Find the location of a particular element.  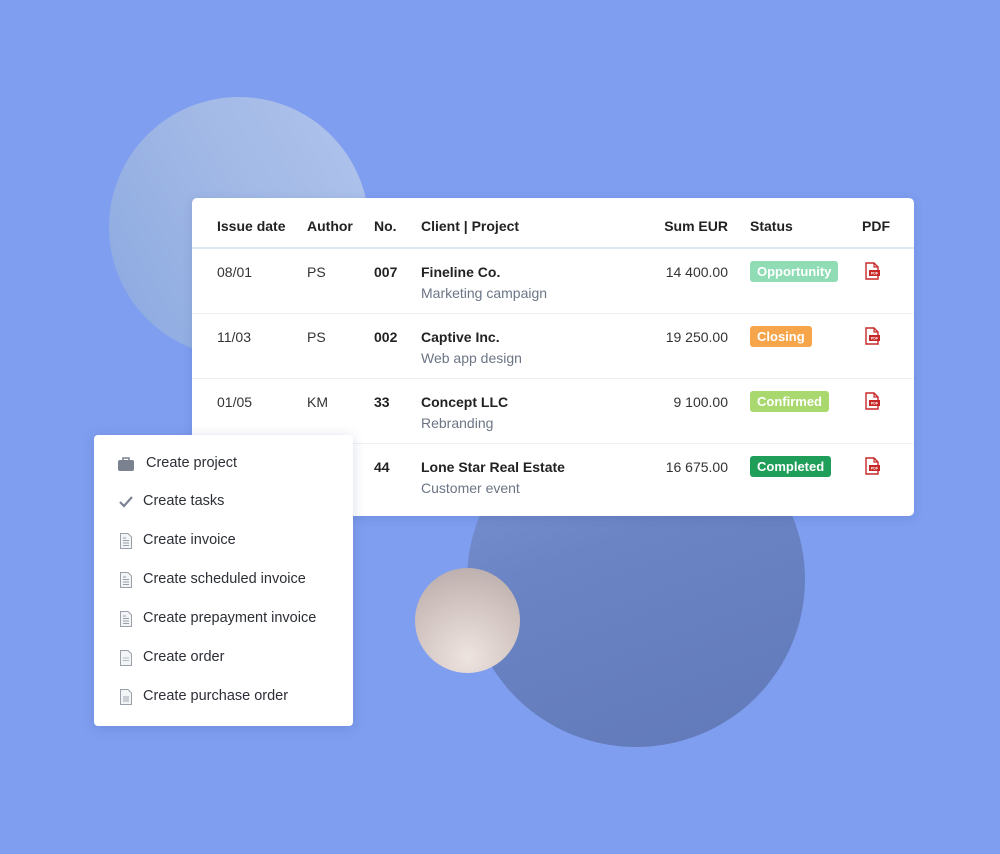

menu-item-create-scheduled-invoice: Create scheduled invoice is located at coordinates (223, 580).